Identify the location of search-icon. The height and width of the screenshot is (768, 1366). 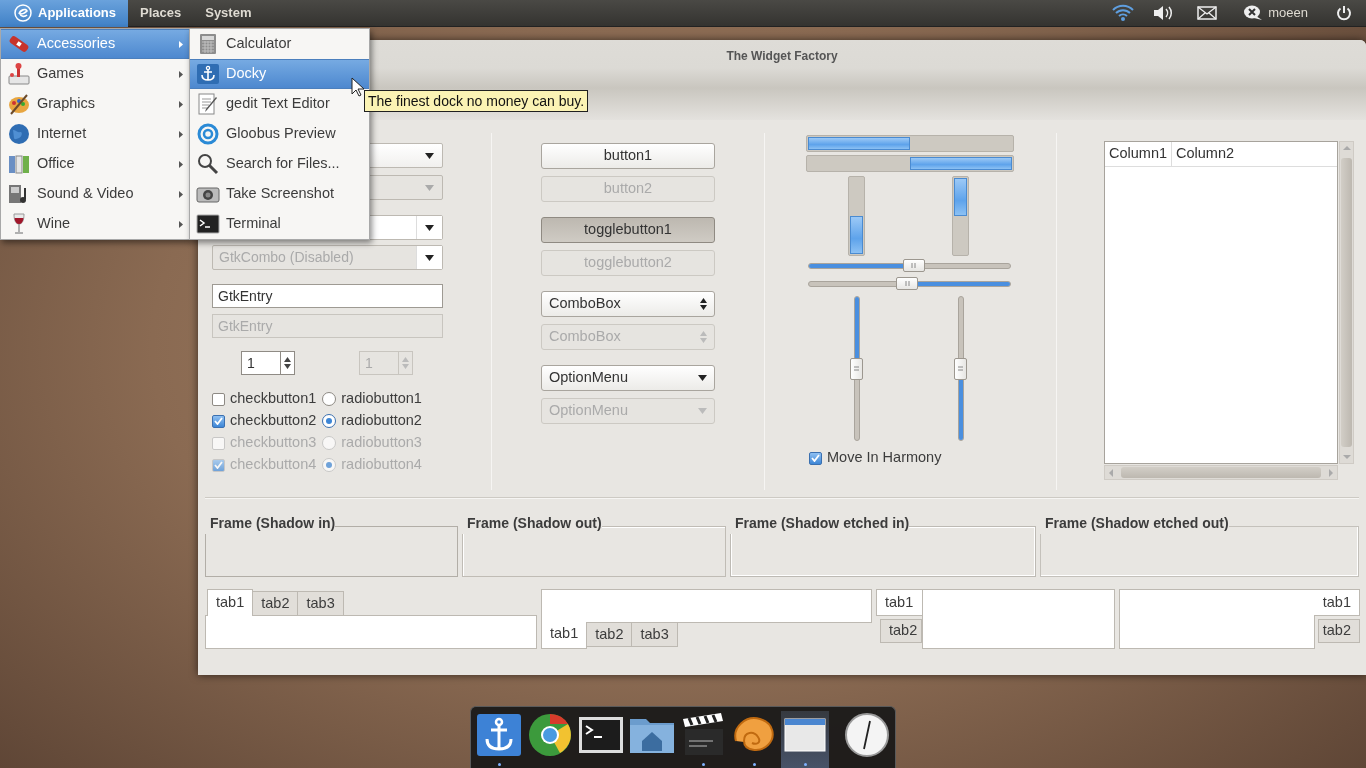
(208, 164).